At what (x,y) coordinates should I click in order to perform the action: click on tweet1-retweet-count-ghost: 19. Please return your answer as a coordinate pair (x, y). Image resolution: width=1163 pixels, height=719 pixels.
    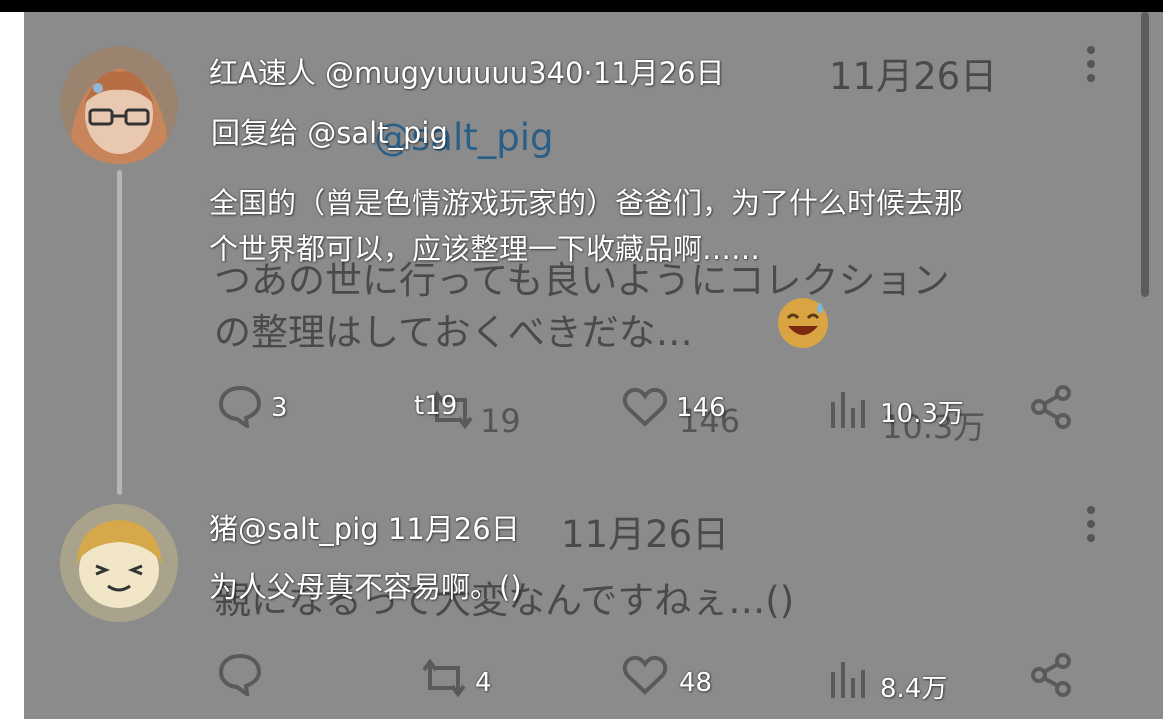
    Looking at the image, I should click on (500, 421).